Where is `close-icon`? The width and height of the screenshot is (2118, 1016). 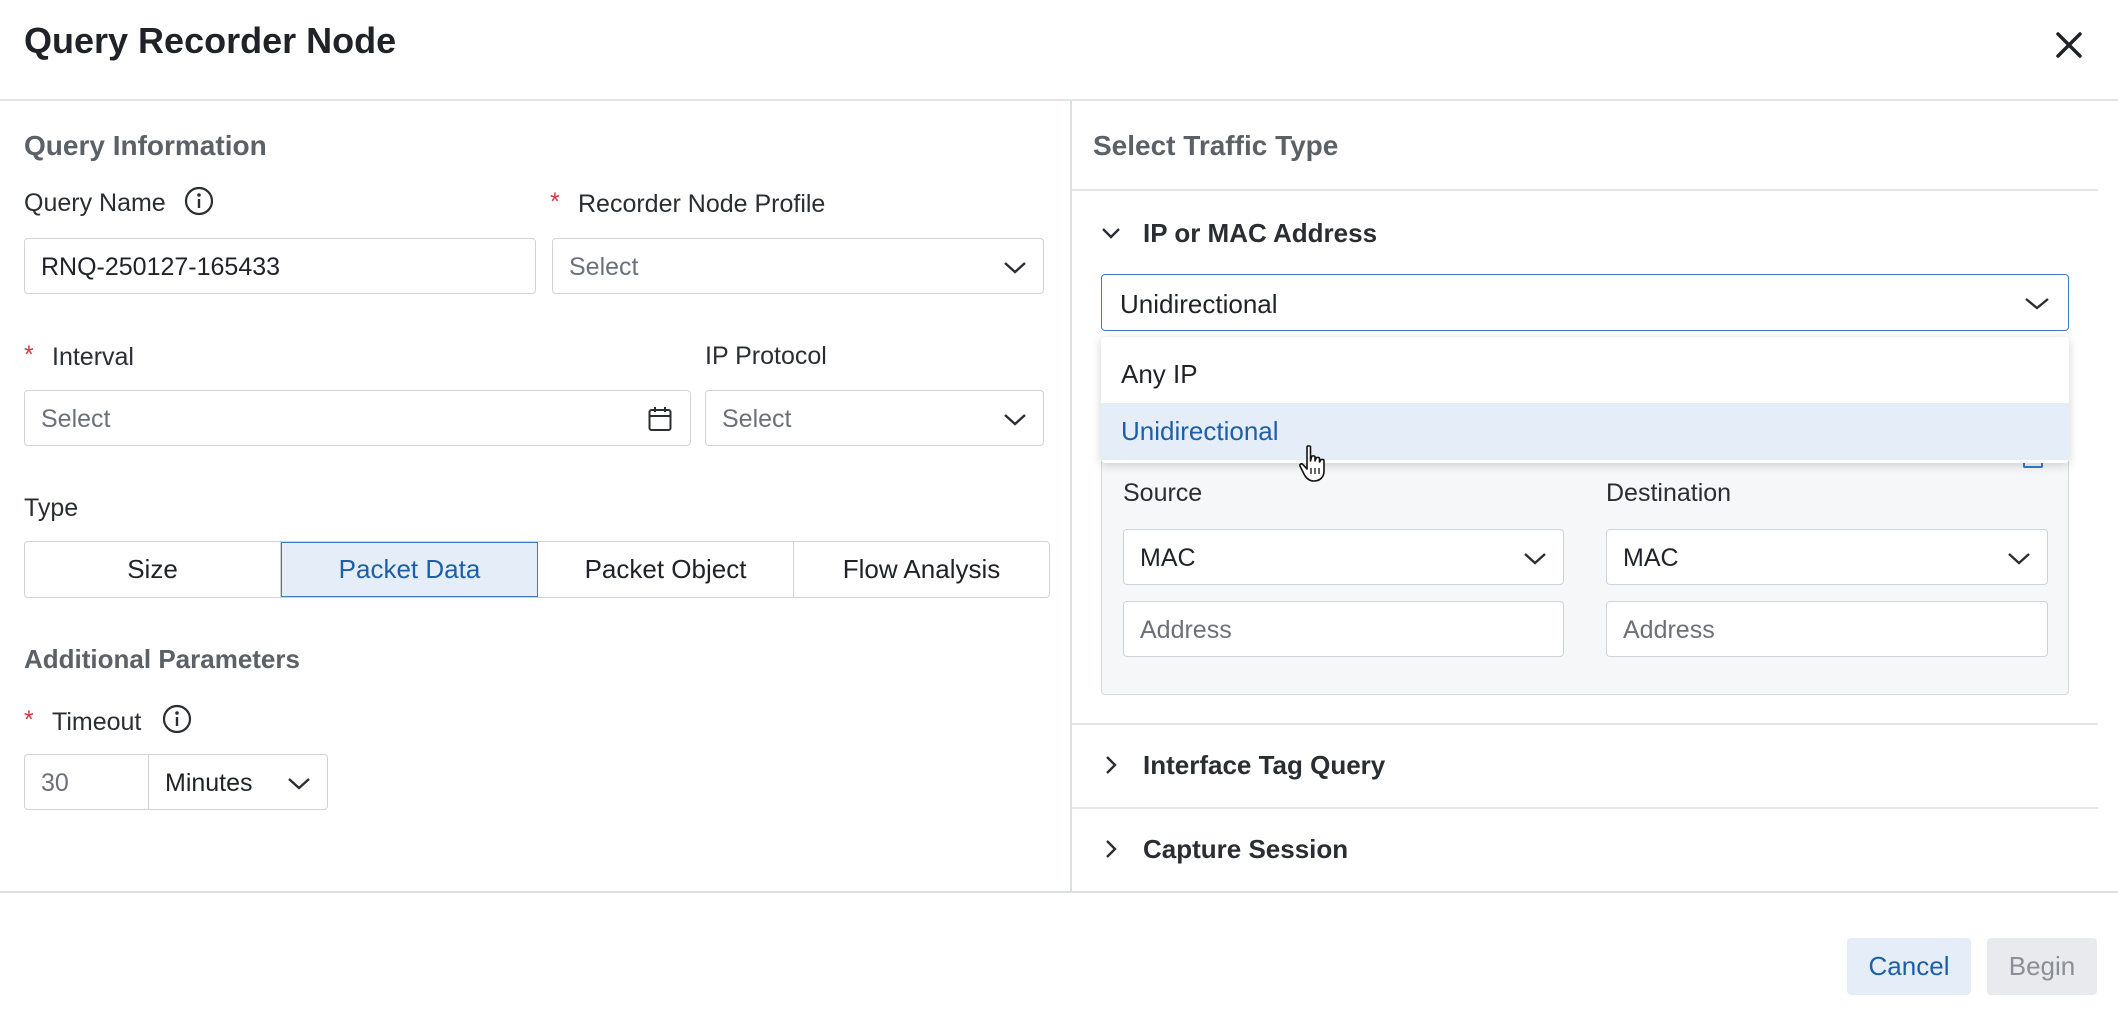
close-icon is located at coordinates (2069, 45).